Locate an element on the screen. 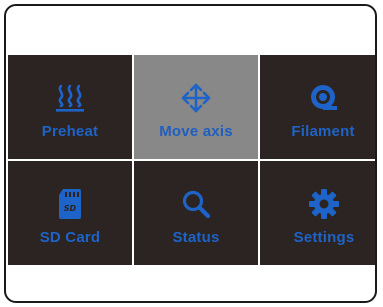  sd-card-icon: SD is located at coordinates (70, 204).